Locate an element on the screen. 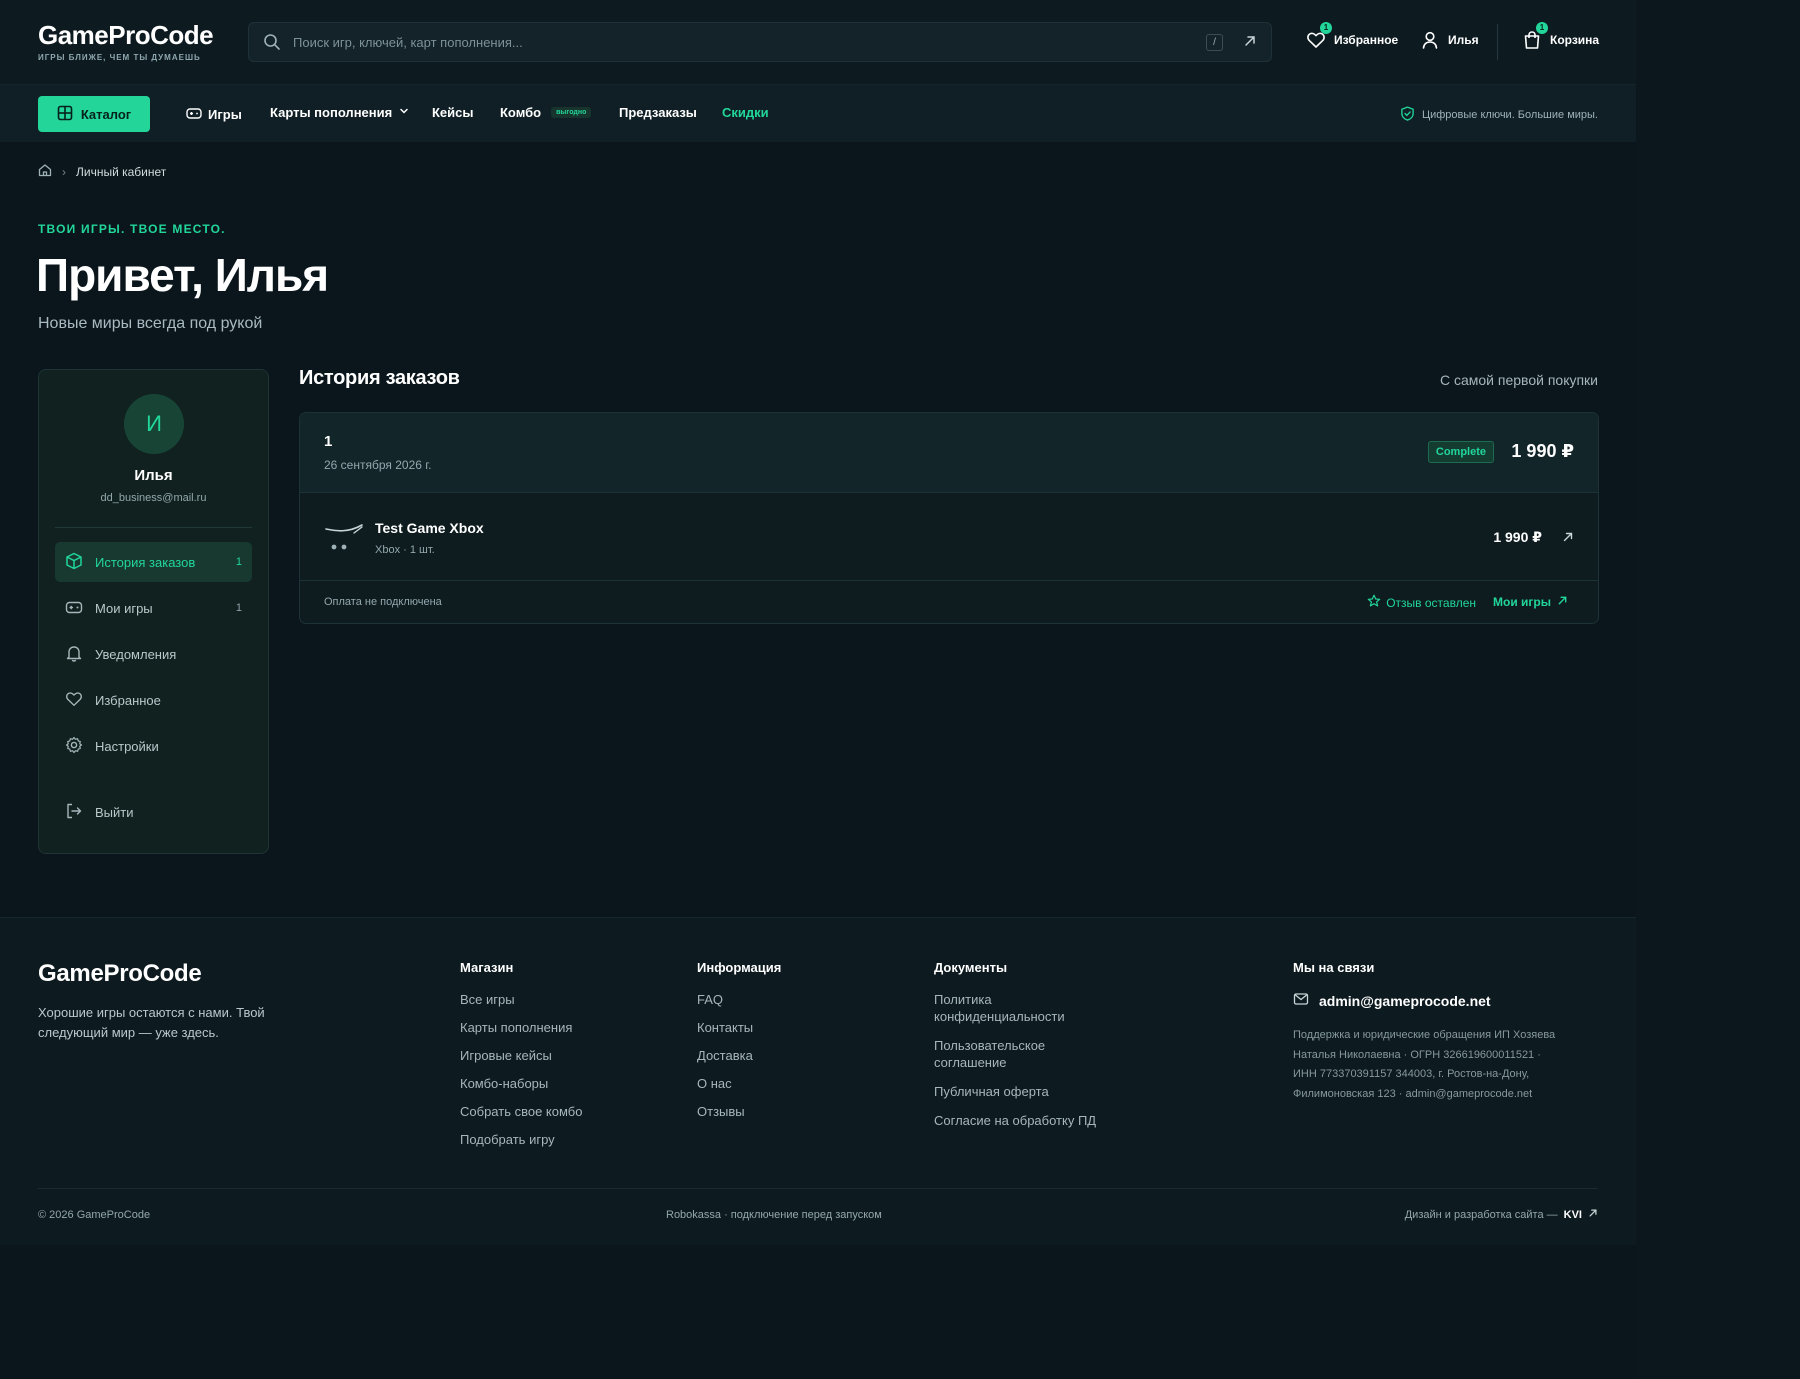  logout-button: Выйти is located at coordinates (153, 812).